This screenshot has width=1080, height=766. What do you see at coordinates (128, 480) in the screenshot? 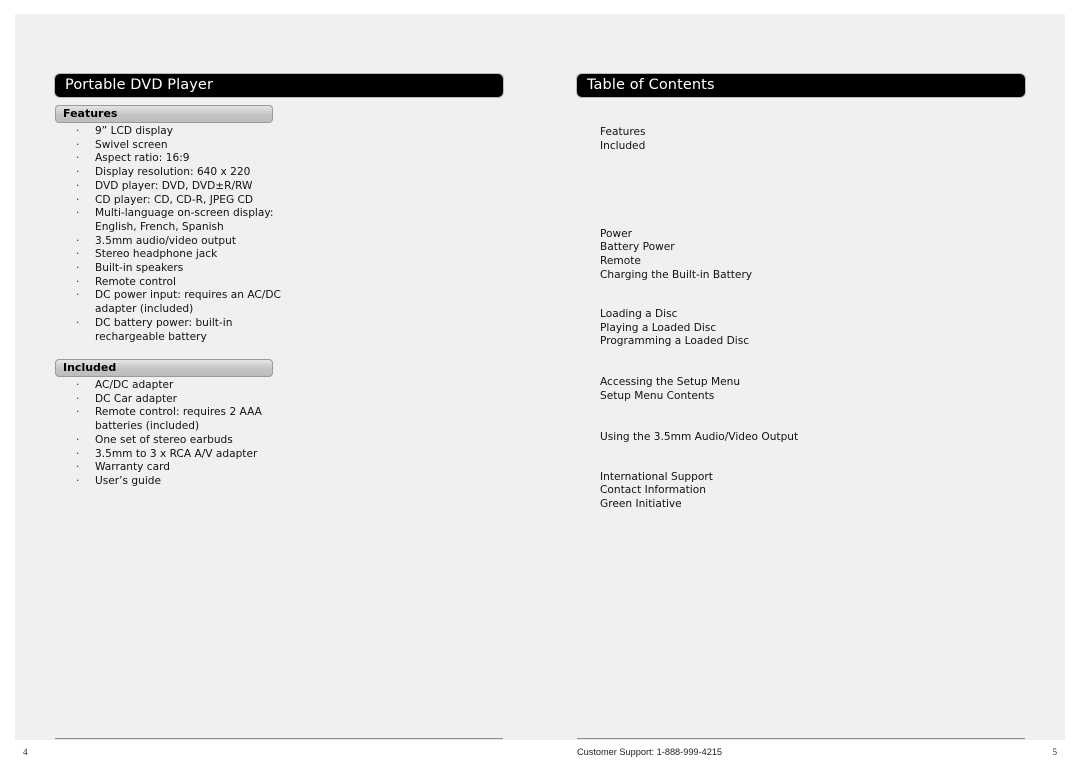
I see `list-item-label: User’s guide` at bounding box center [128, 480].